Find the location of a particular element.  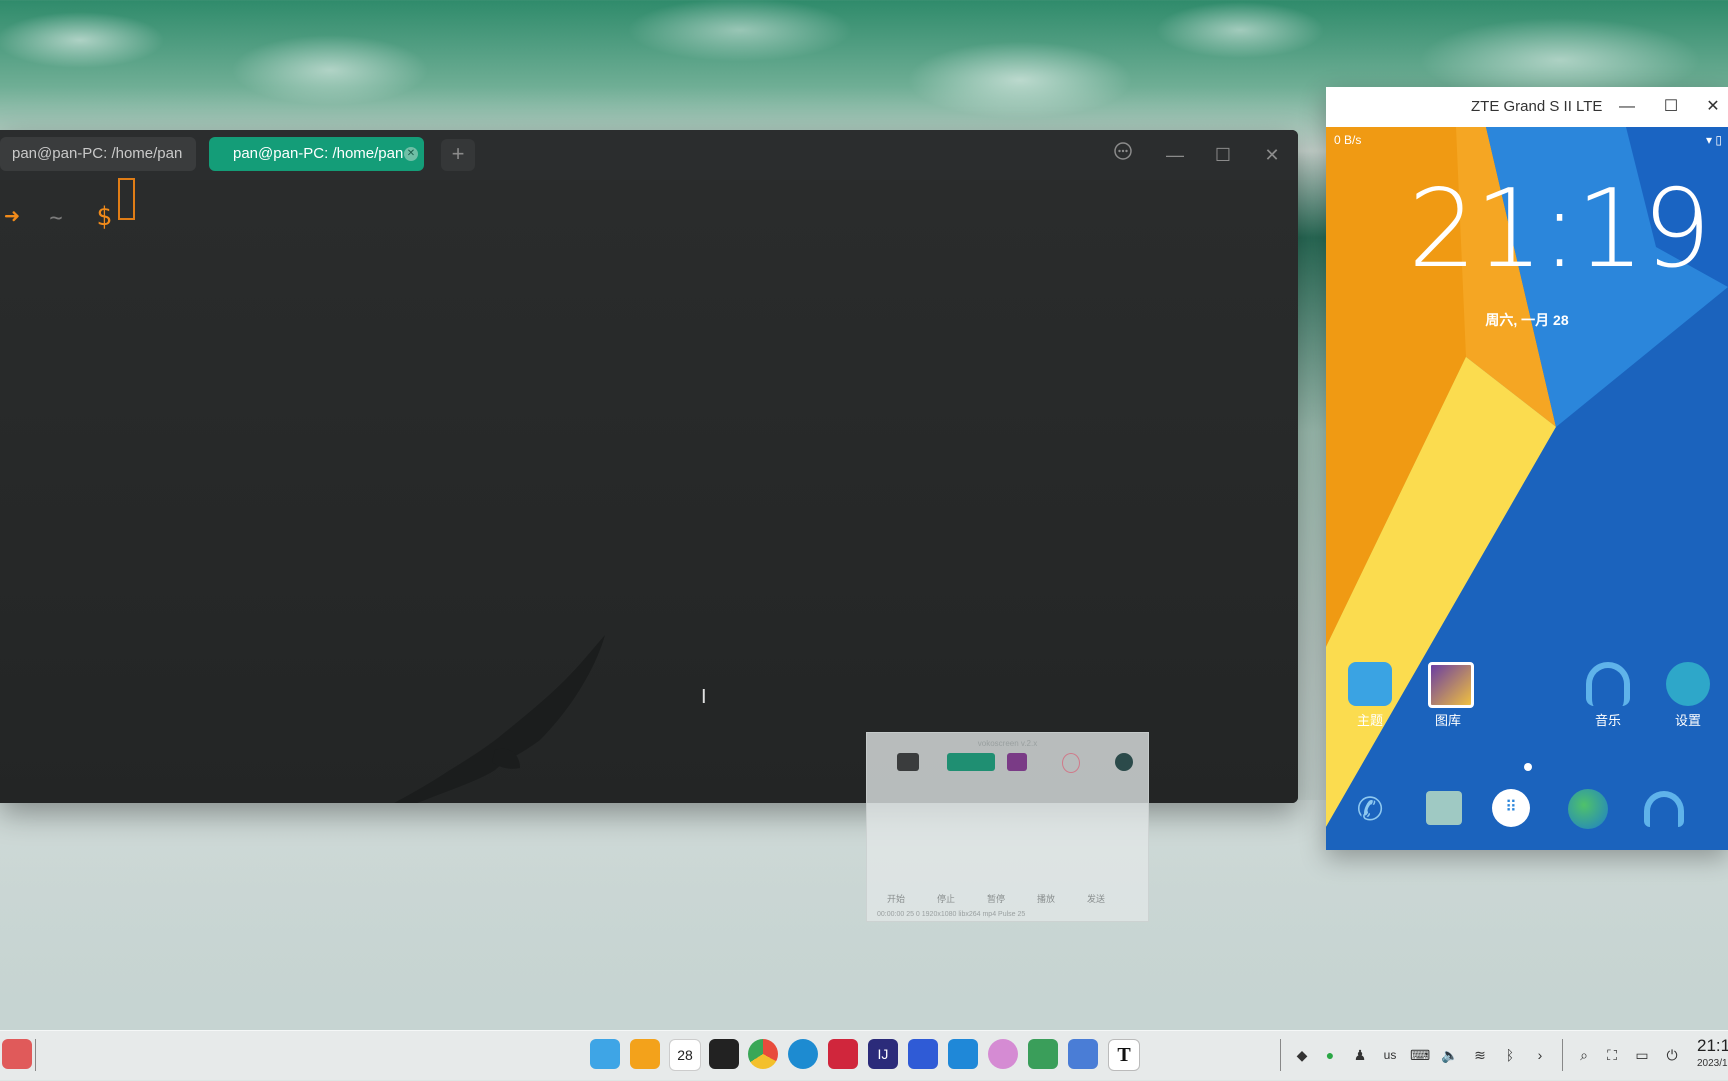

lockscreen-date: 周六, 一月 28 is located at coordinates (1527, 320).